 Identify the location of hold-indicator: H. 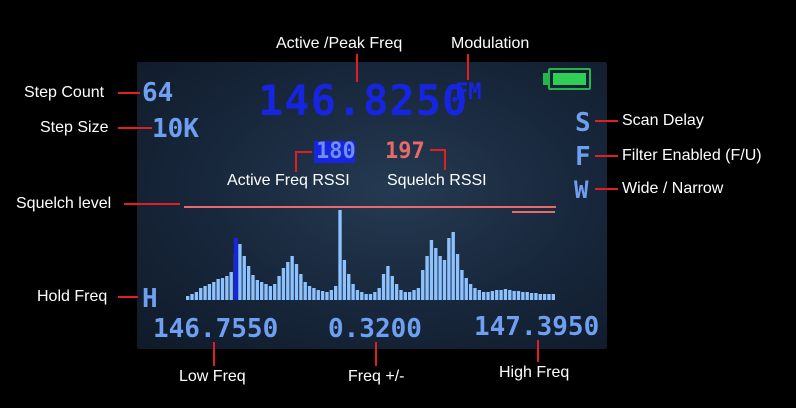
(150, 299).